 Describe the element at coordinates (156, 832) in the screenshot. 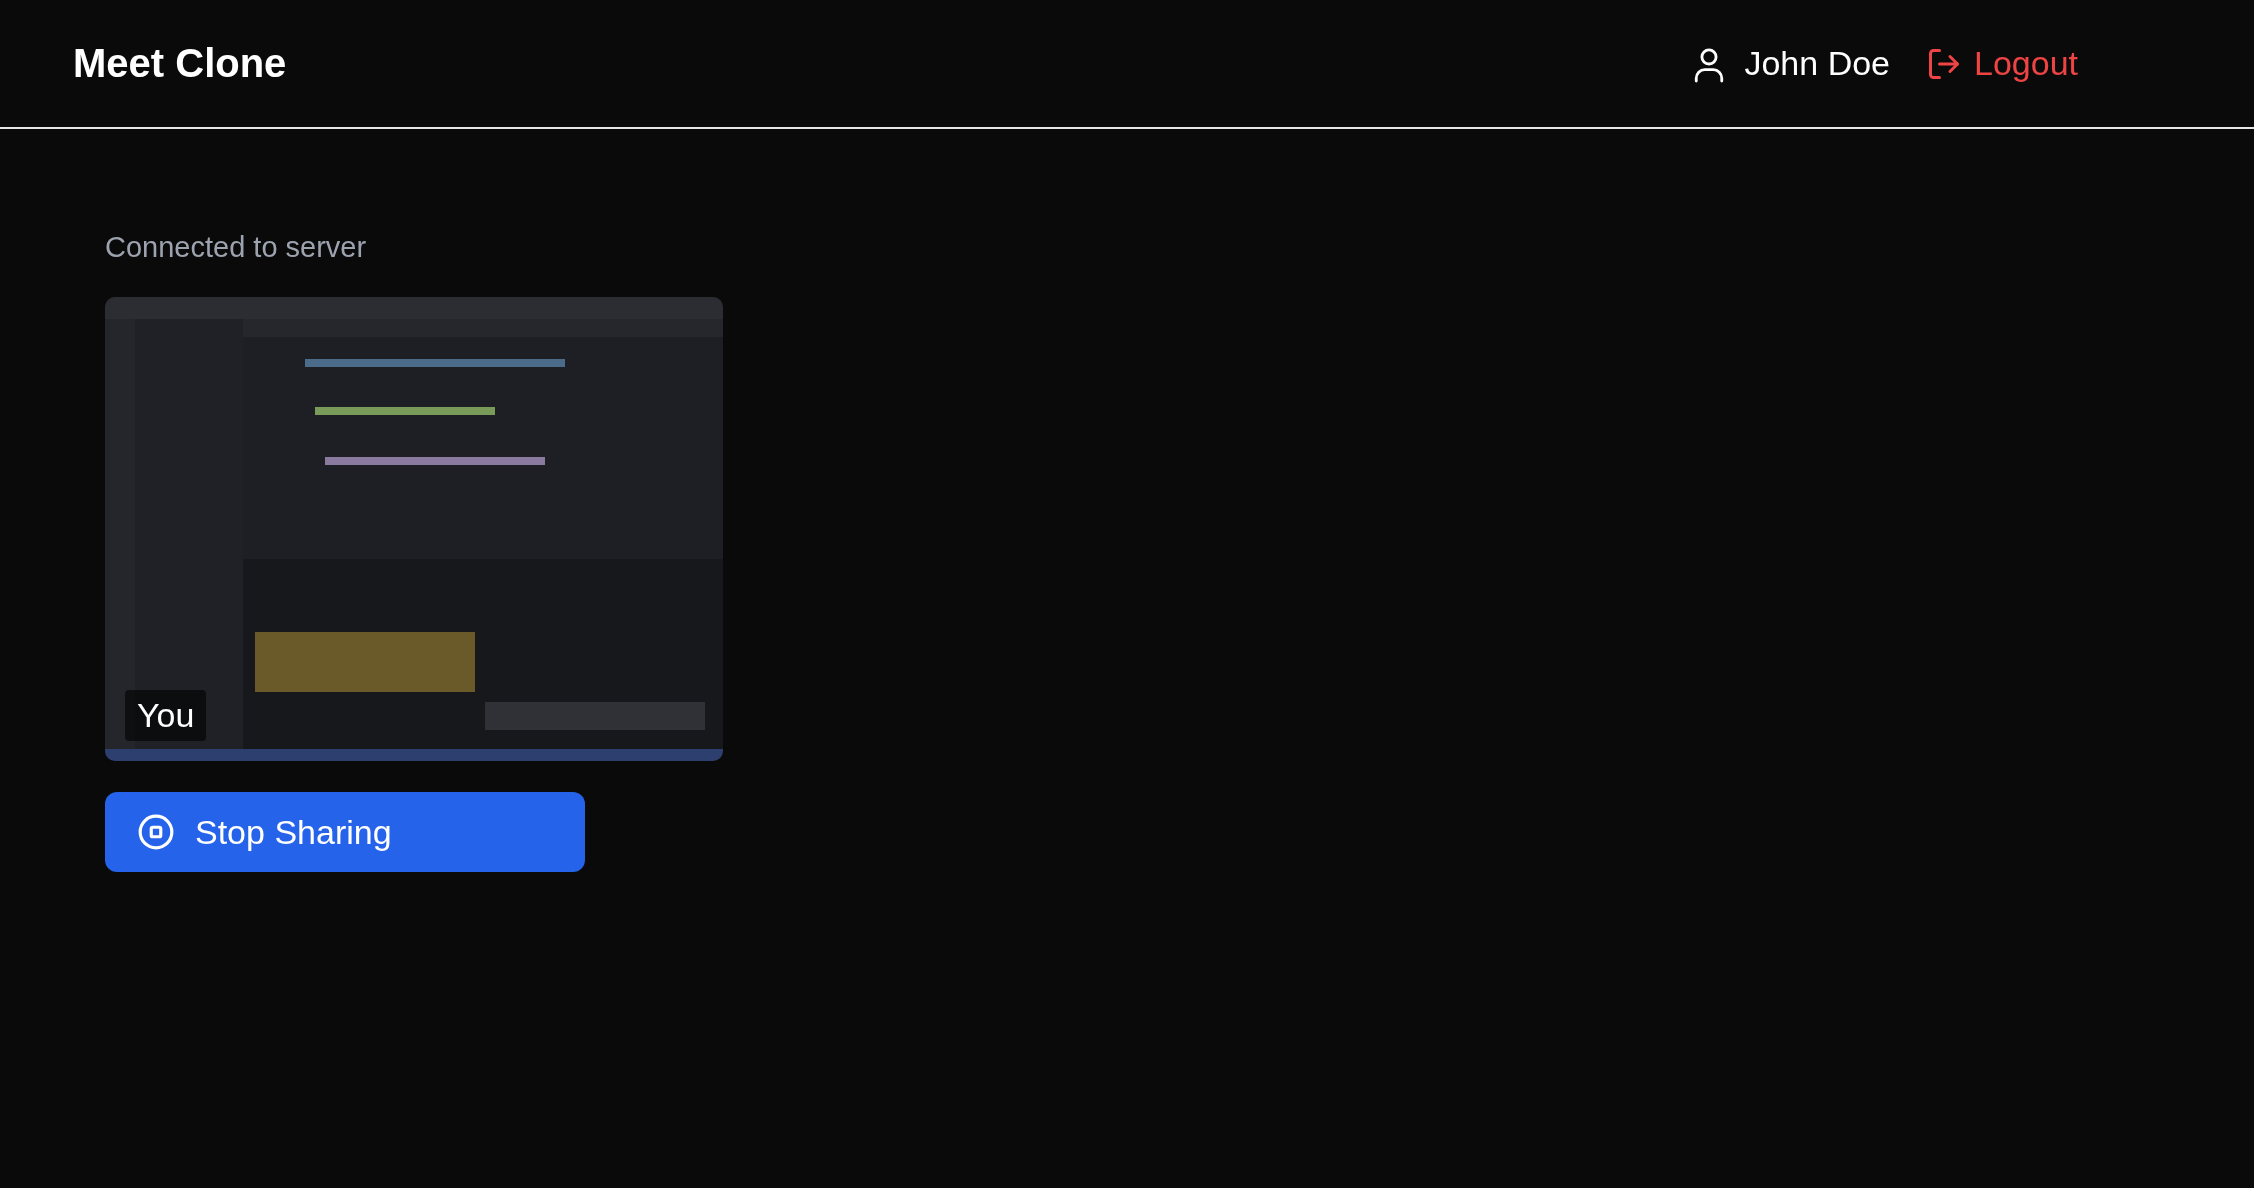

I see `stop-icon` at that location.